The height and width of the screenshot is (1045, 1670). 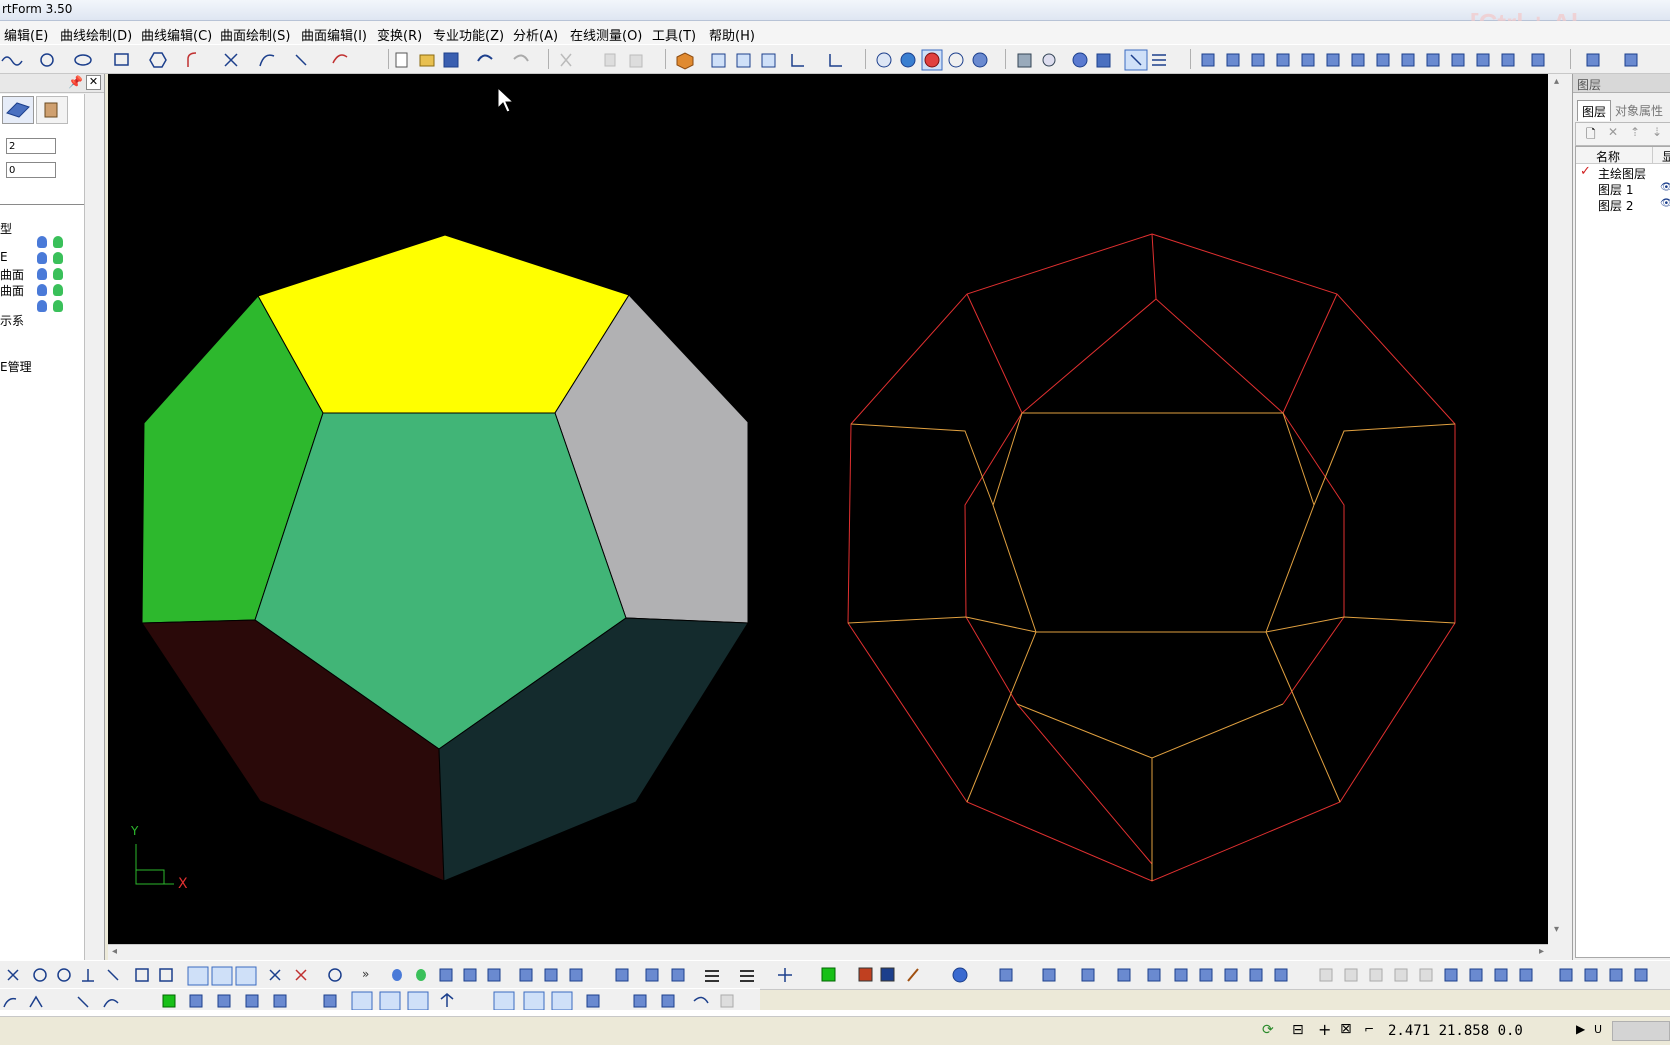 I want to click on column-name: 名称, so click(x=1608, y=157).